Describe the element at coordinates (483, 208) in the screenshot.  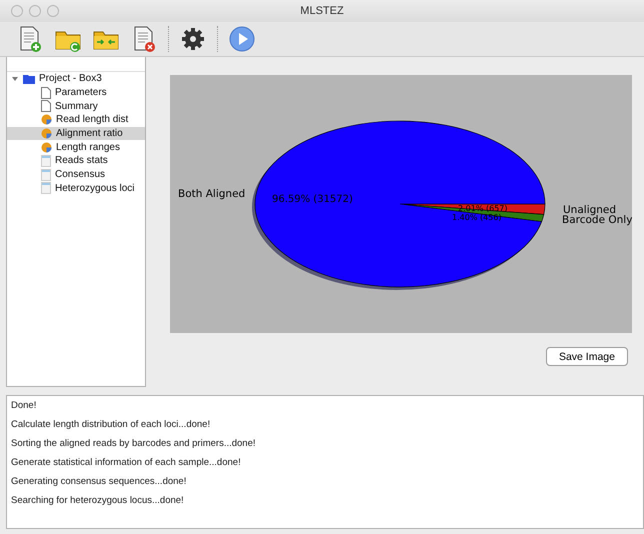
I see `value-label: 2.01% (657)` at that location.